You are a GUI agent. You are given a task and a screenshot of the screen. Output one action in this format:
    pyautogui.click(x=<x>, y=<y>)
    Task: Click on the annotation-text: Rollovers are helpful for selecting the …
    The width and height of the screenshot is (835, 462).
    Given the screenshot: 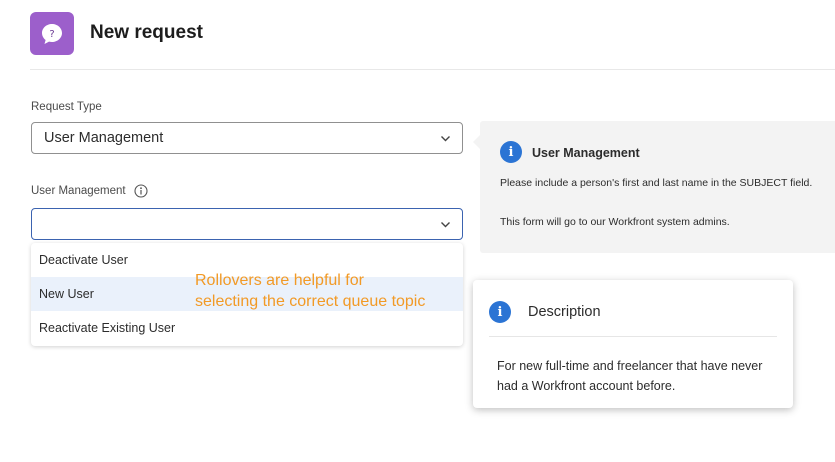 What is the action you would take?
    pyautogui.click(x=310, y=291)
    